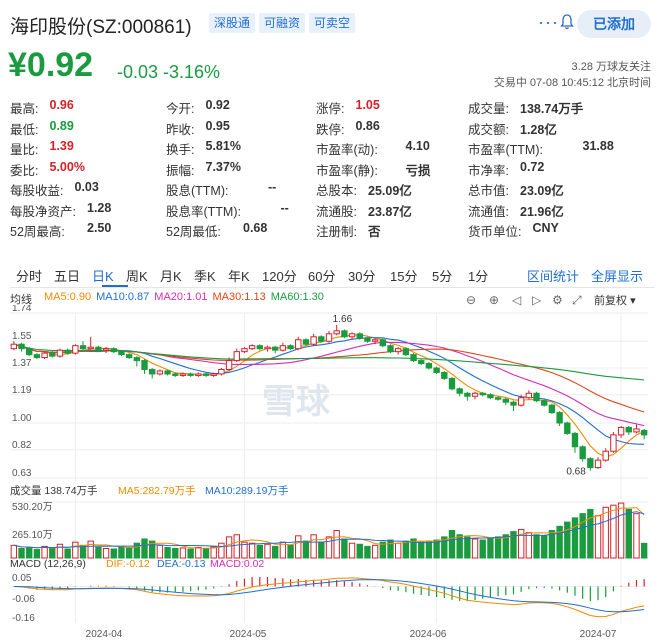  I want to click on stat-value: --, so click(284, 207).